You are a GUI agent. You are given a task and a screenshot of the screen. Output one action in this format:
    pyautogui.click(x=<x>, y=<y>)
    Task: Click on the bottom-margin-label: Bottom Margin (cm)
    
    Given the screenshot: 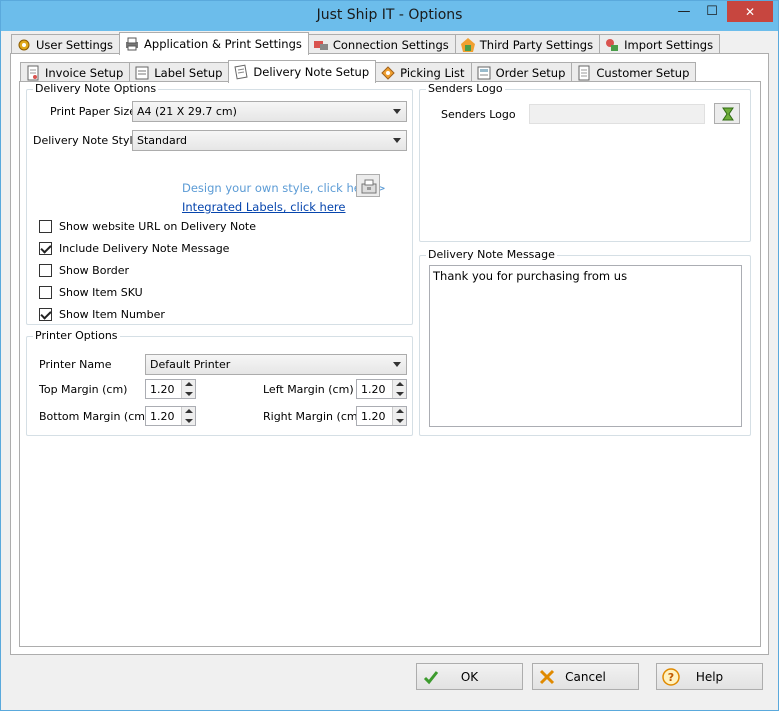 What is the action you would take?
    pyautogui.click(x=94, y=416)
    